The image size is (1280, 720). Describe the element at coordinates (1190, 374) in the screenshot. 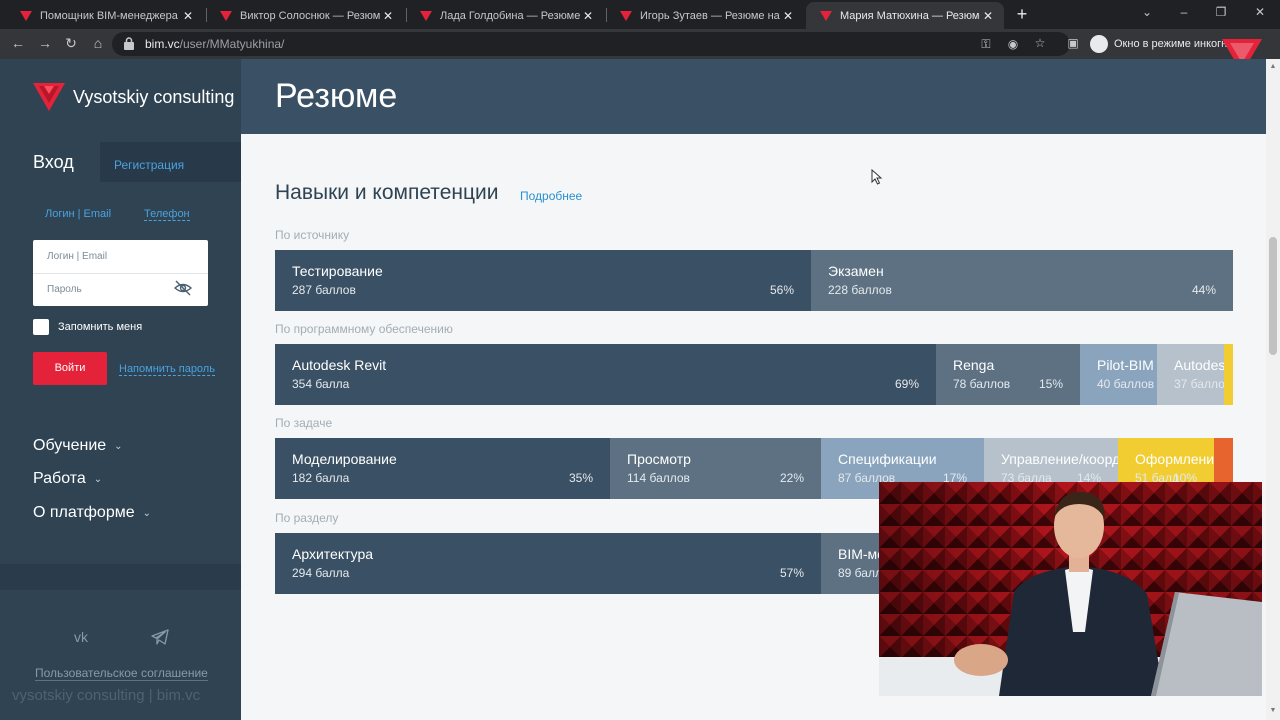

I see `skill-segment: Autodesk 37 баллов` at that location.